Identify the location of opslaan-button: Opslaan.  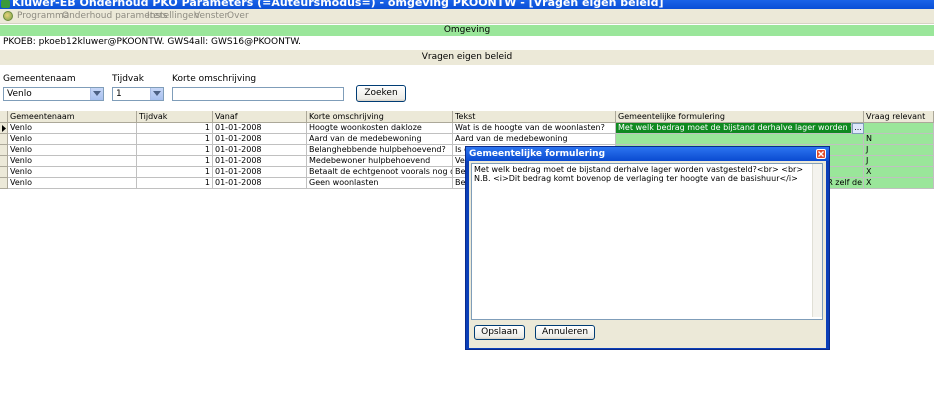
(499, 332).